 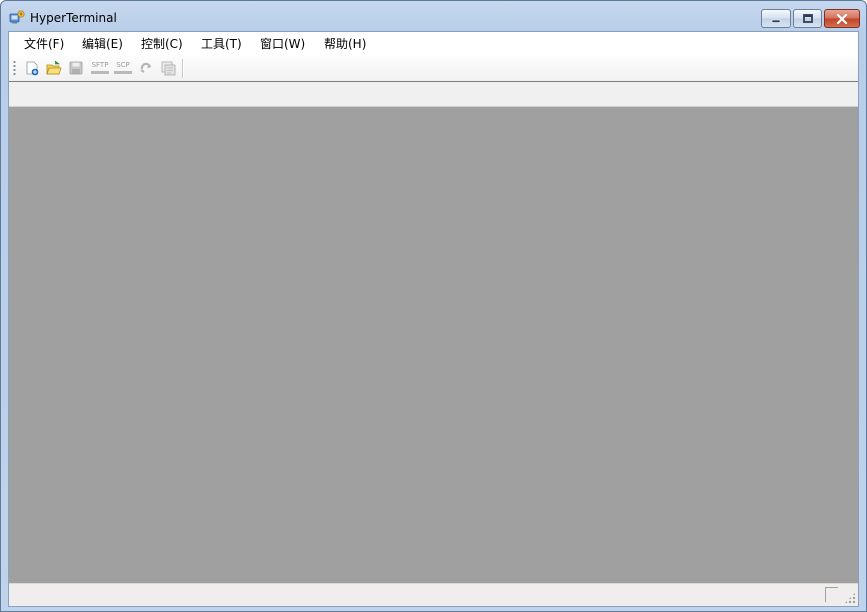 I want to click on open-folder-icon, so click(x=54, y=67).